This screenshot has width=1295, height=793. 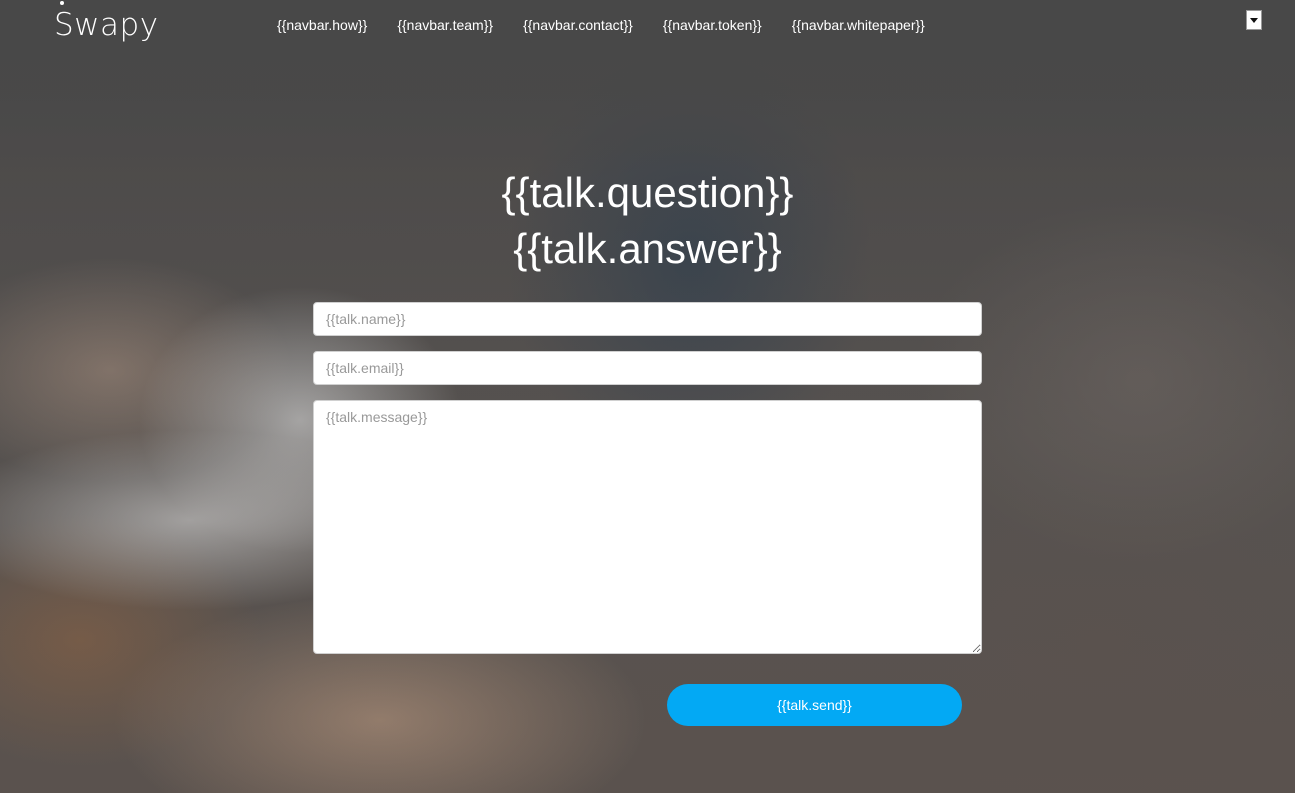 What do you see at coordinates (578, 25) in the screenshot?
I see `nav-link-contact: {{navbar.contact}}` at bounding box center [578, 25].